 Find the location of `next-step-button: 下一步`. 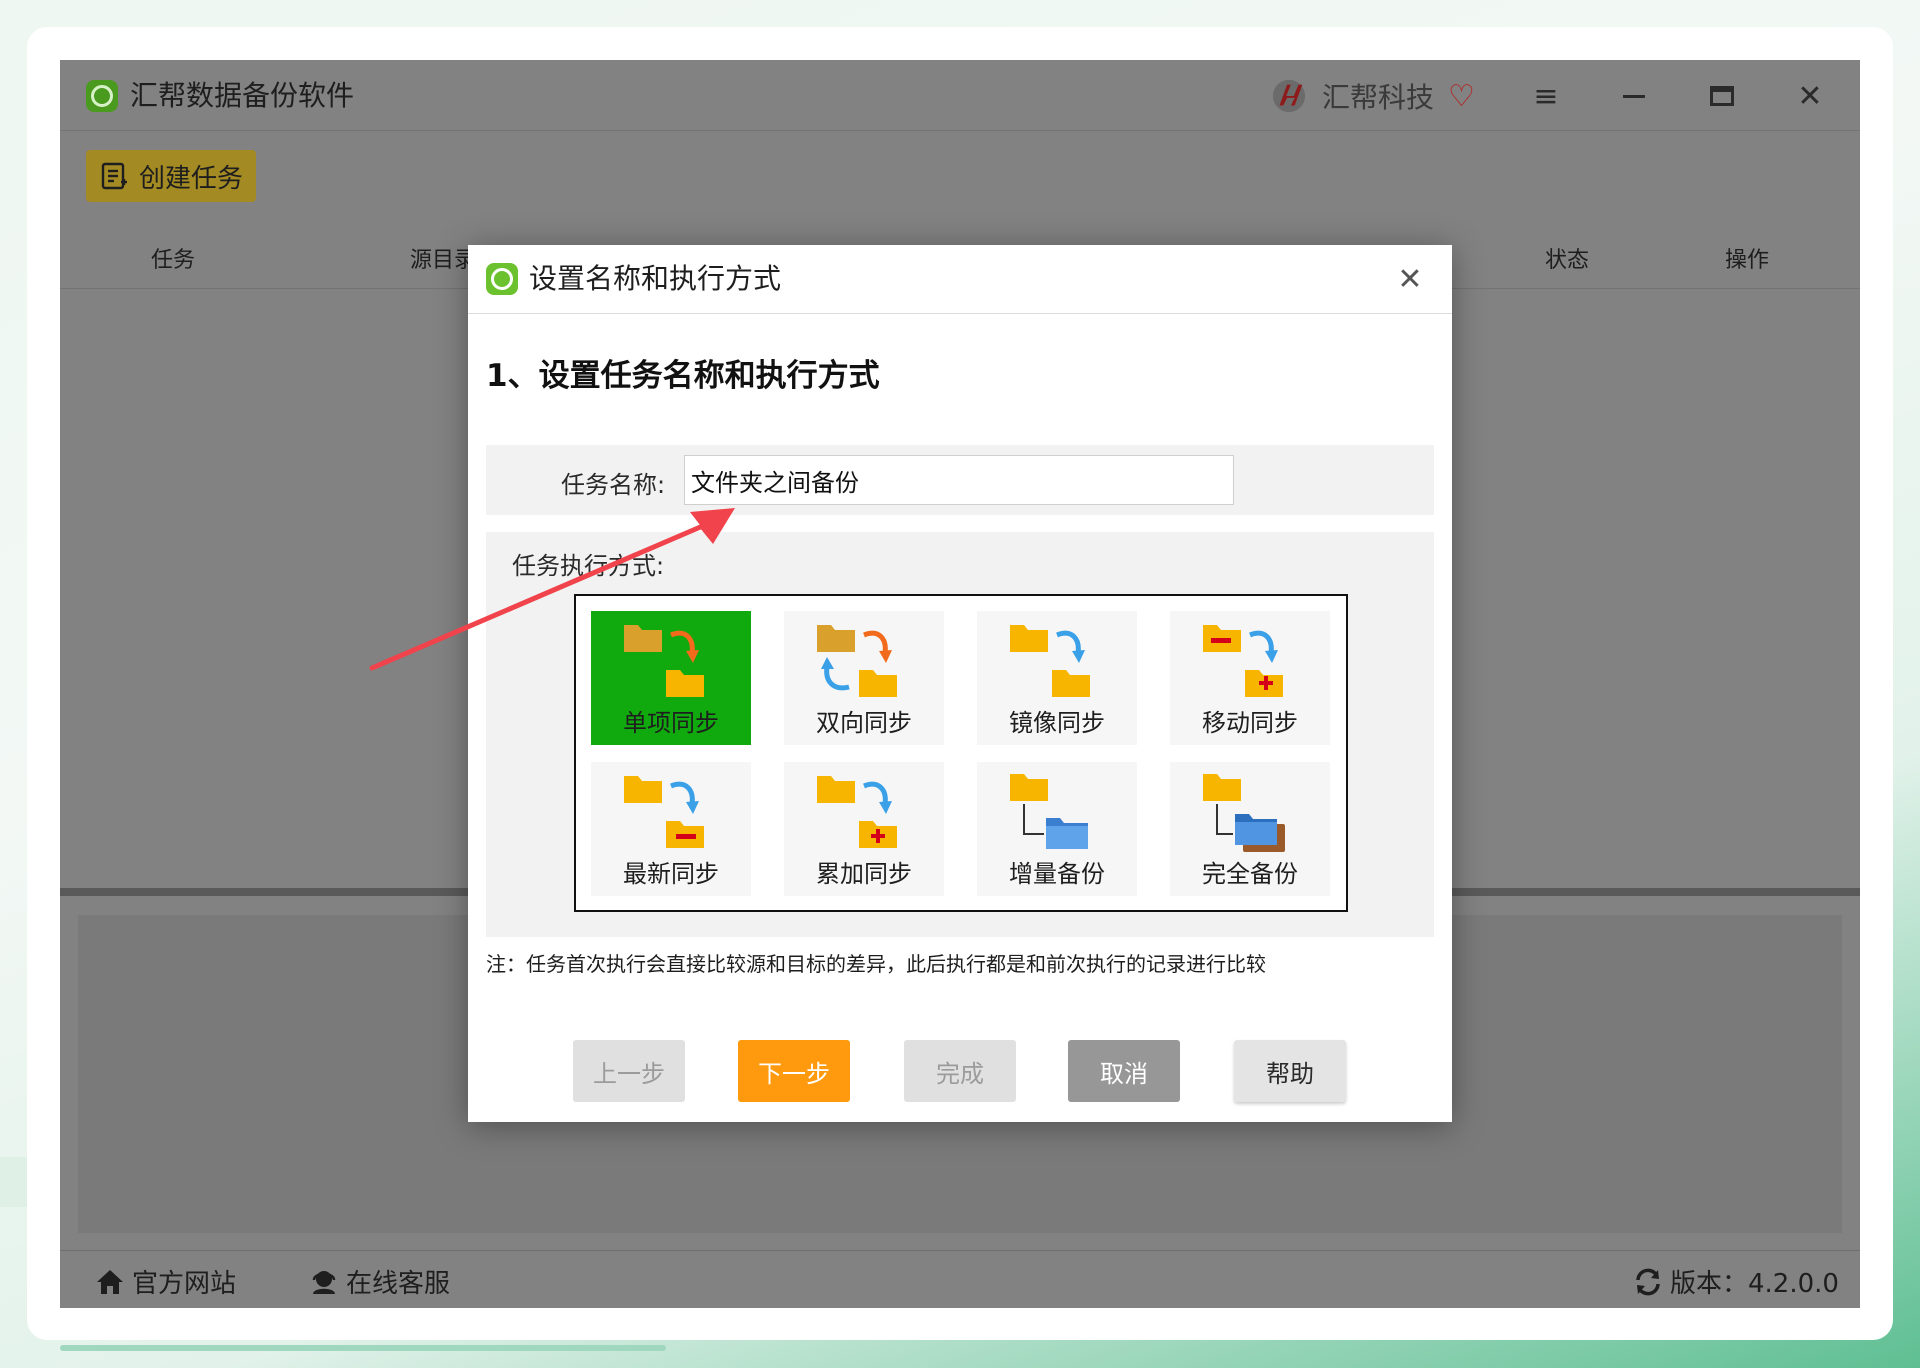

next-step-button: 下一步 is located at coordinates (794, 1071).